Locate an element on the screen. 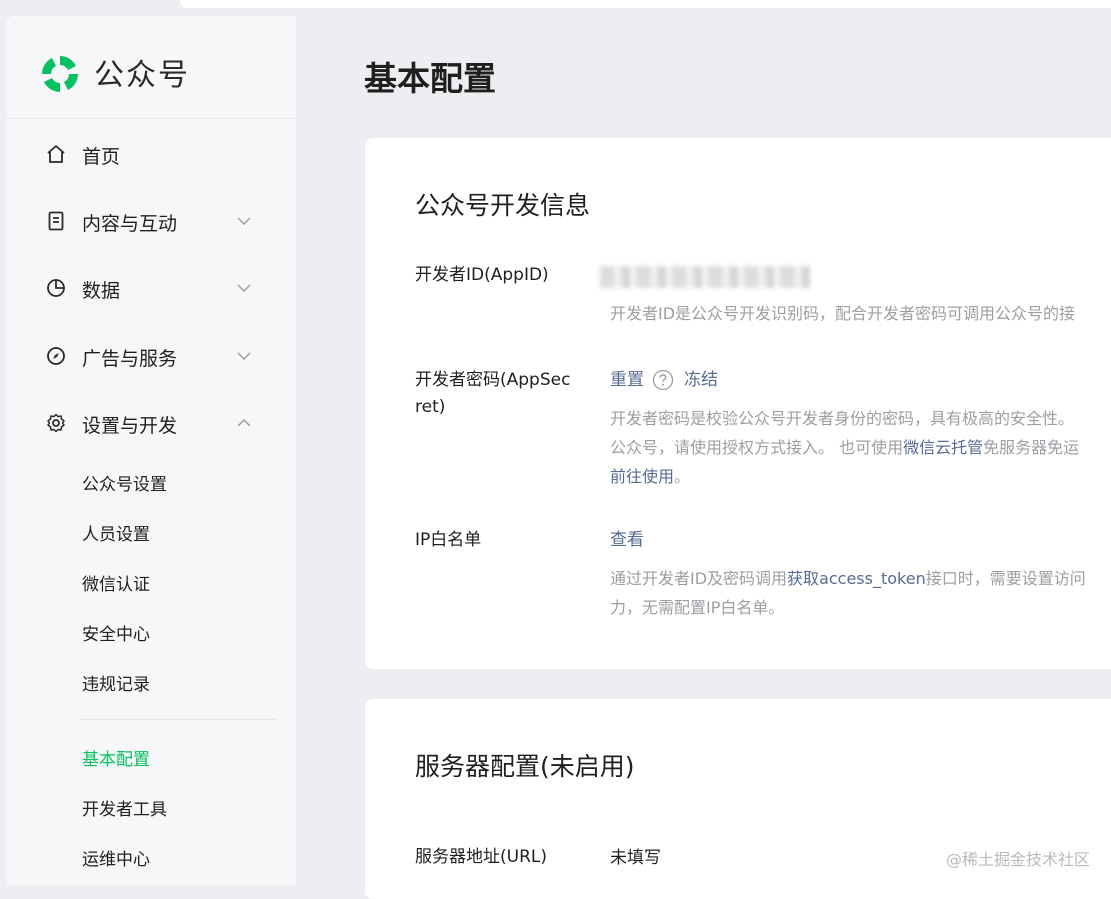 This screenshot has width=1111, height=899. browser-tab-bar is located at coordinates (645, 4).